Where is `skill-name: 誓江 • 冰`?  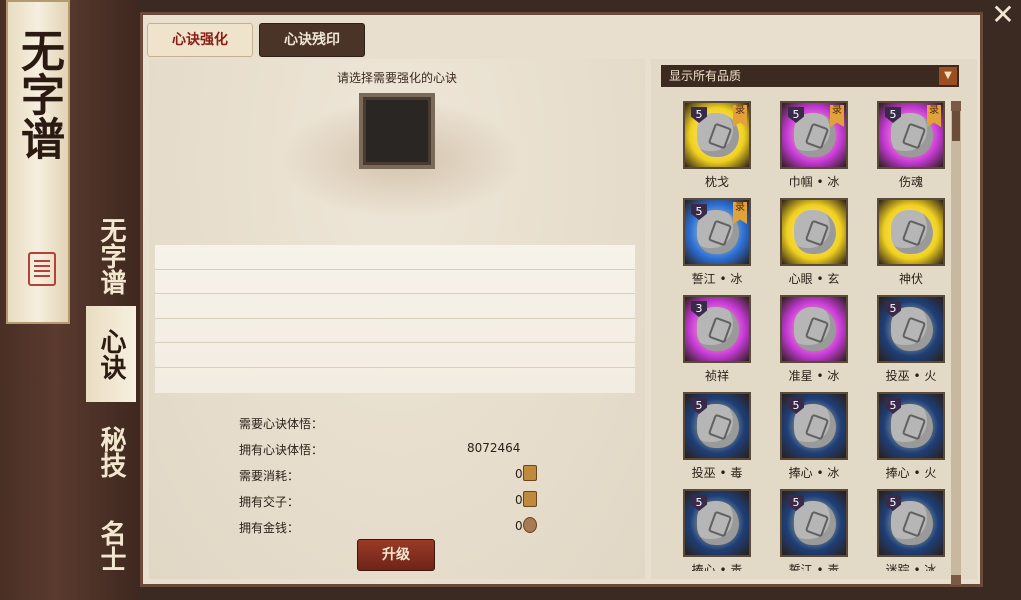 skill-name: 誓江 • 冰 is located at coordinates (717, 279).